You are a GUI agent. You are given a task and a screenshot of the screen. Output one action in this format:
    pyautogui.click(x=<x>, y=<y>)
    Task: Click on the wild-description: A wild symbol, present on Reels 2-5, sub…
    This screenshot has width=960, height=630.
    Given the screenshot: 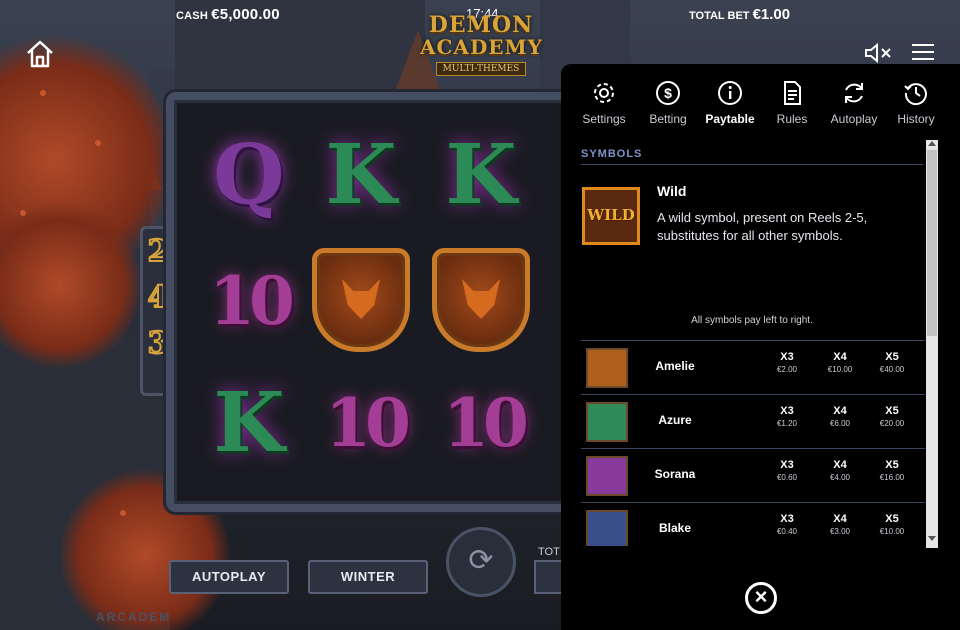 What is the action you would take?
    pyautogui.click(x=762, y=226)
    